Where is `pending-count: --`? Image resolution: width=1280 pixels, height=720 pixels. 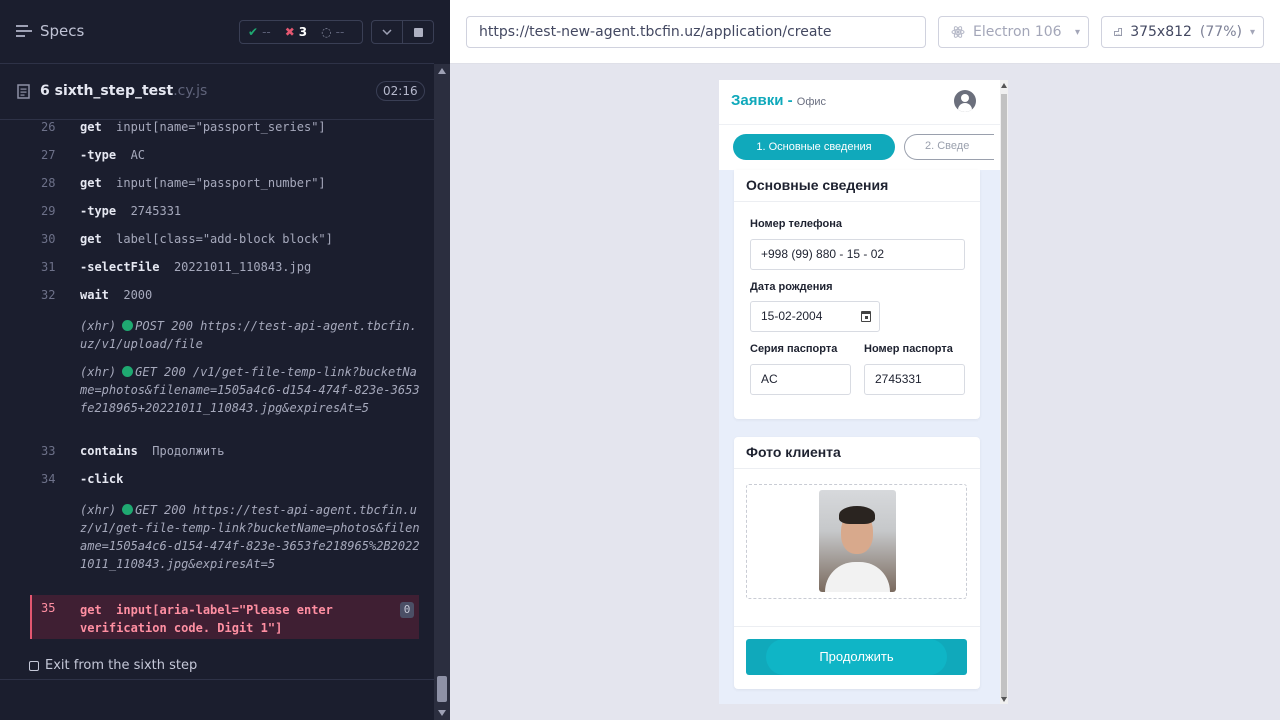 pending-count: -- is located at coordinates (340, 32).